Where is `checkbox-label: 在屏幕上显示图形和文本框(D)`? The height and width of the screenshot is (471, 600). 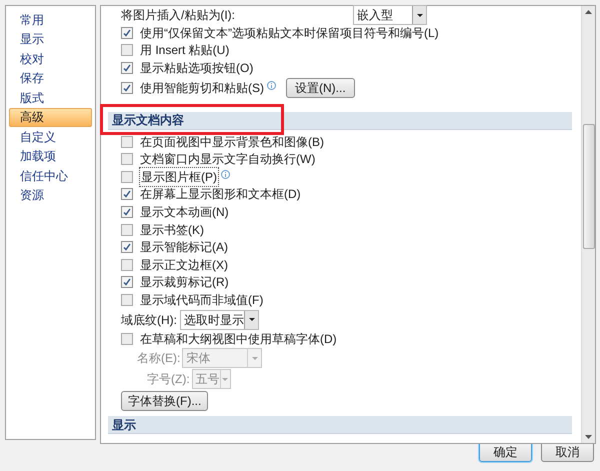
checkbox-label: 在屏幕上显示图形和文本框(D) is located at coordinates (220, 194).